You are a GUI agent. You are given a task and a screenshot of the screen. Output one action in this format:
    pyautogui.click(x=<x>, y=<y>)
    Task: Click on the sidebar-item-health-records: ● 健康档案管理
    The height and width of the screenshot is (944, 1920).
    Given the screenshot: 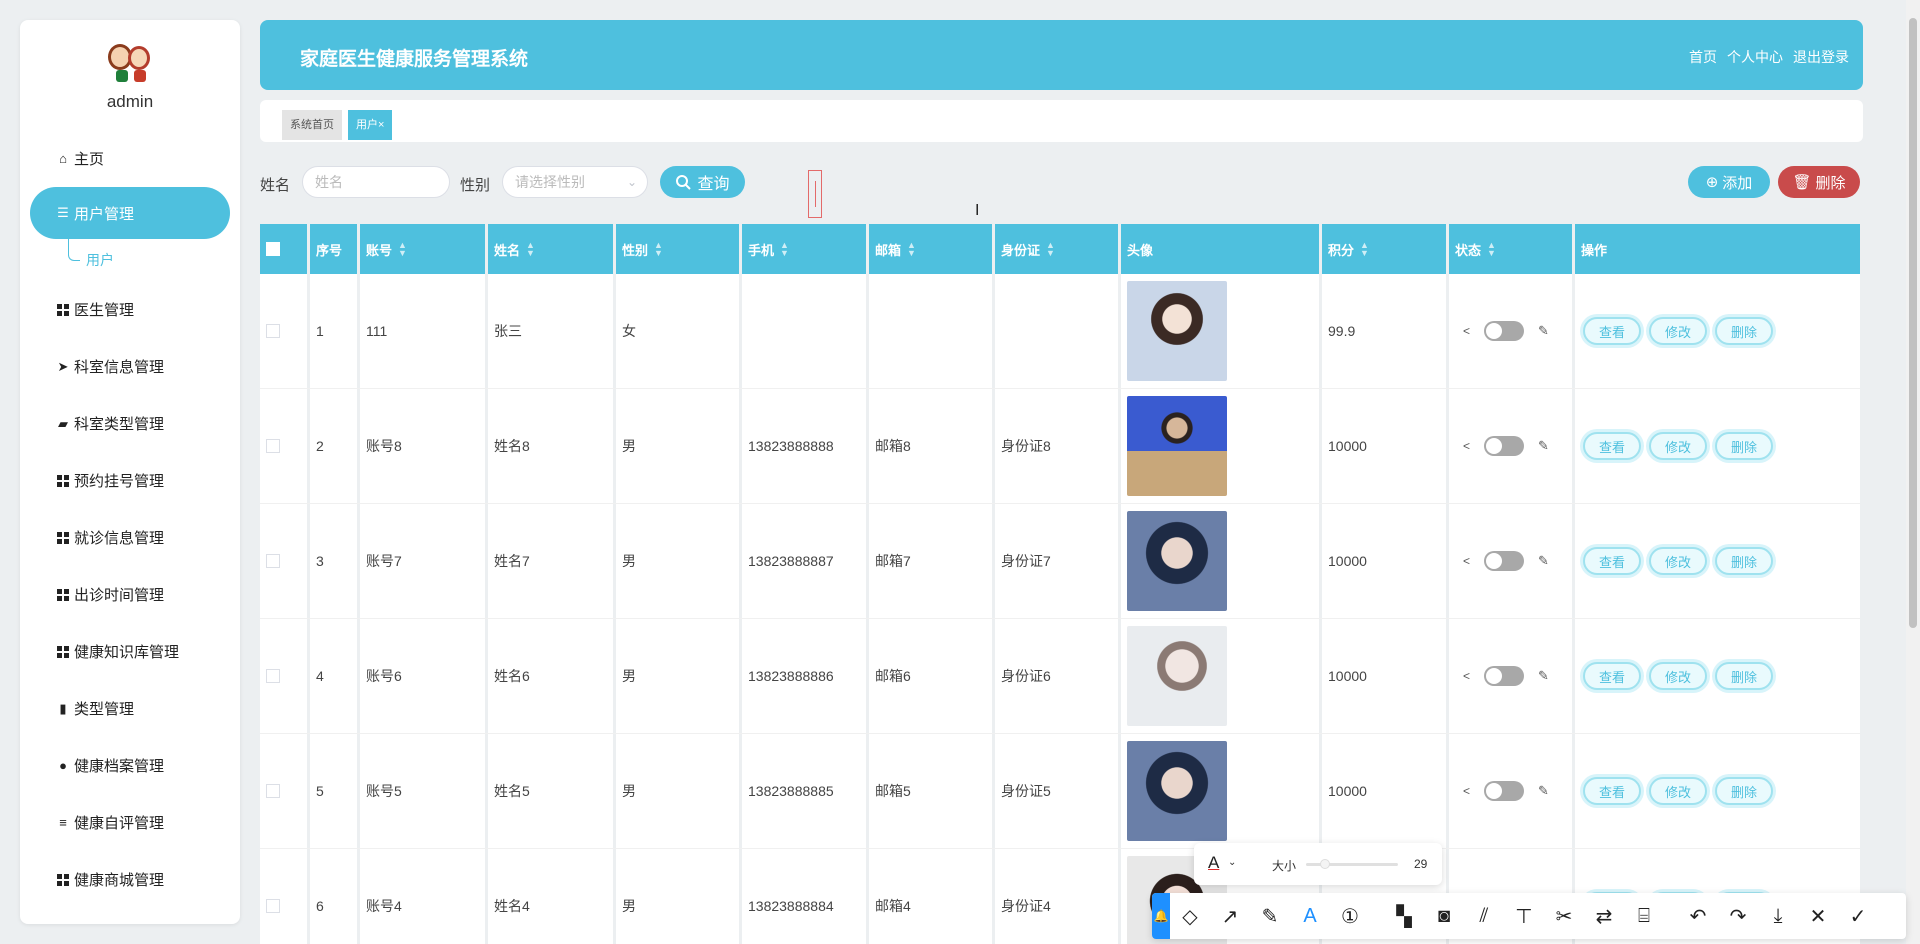 What is the action you would take?
    pyautogui.click(x=130, y=765)
    